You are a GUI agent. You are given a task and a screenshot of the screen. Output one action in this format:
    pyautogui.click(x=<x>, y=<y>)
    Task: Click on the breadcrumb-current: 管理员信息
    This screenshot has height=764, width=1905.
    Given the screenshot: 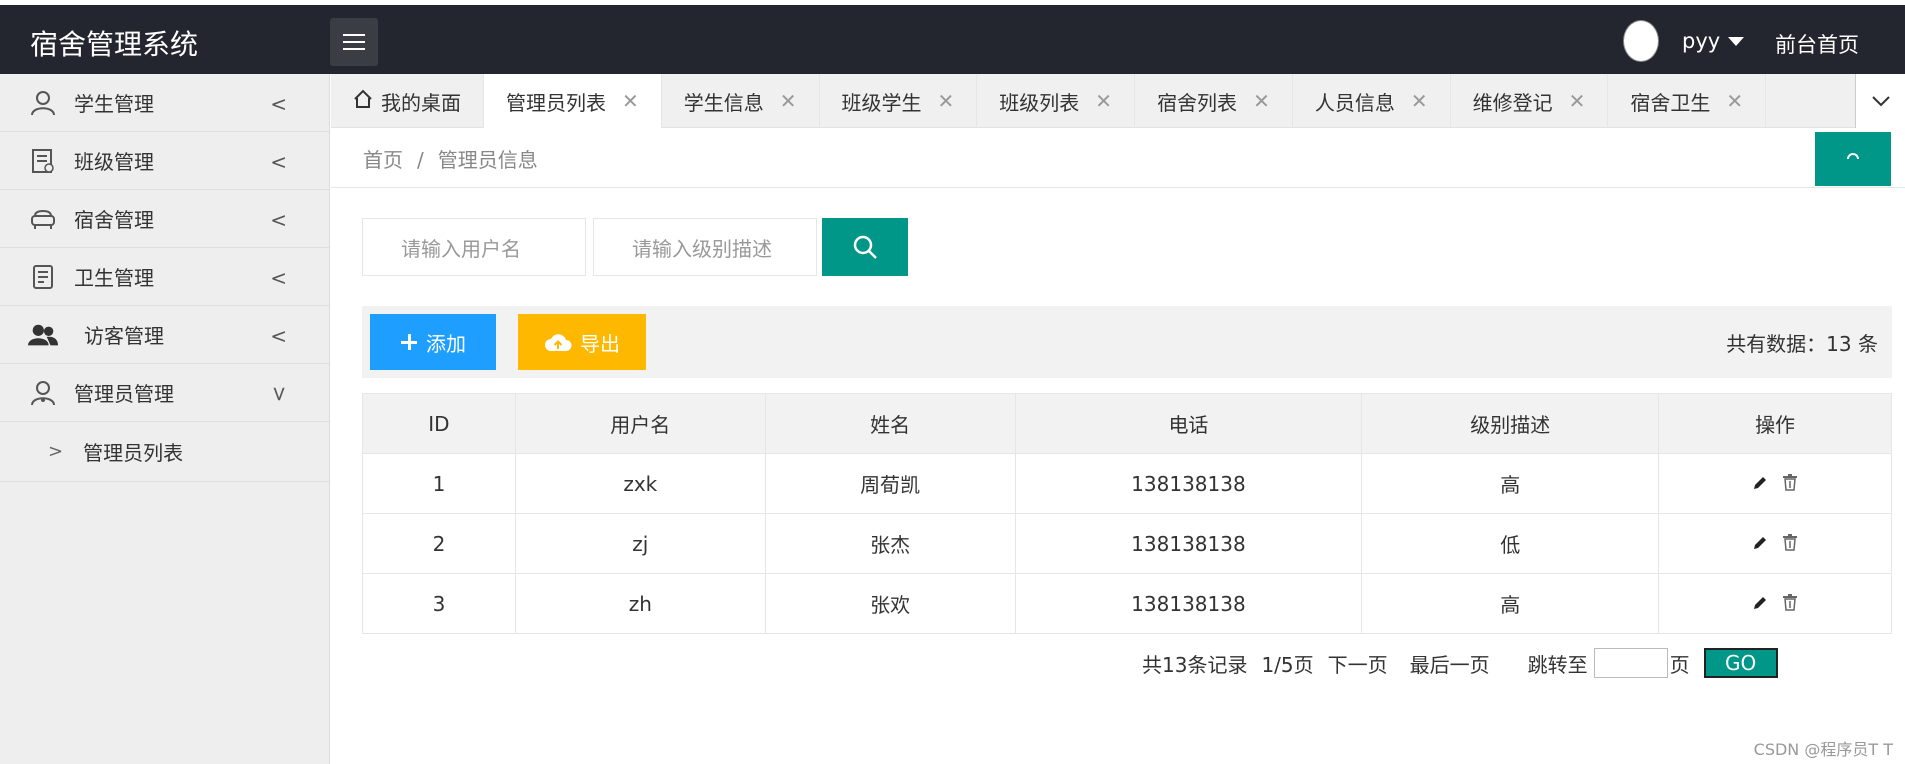 What is the action you would take?
    pyautogui.click(x=487, y=160)
    